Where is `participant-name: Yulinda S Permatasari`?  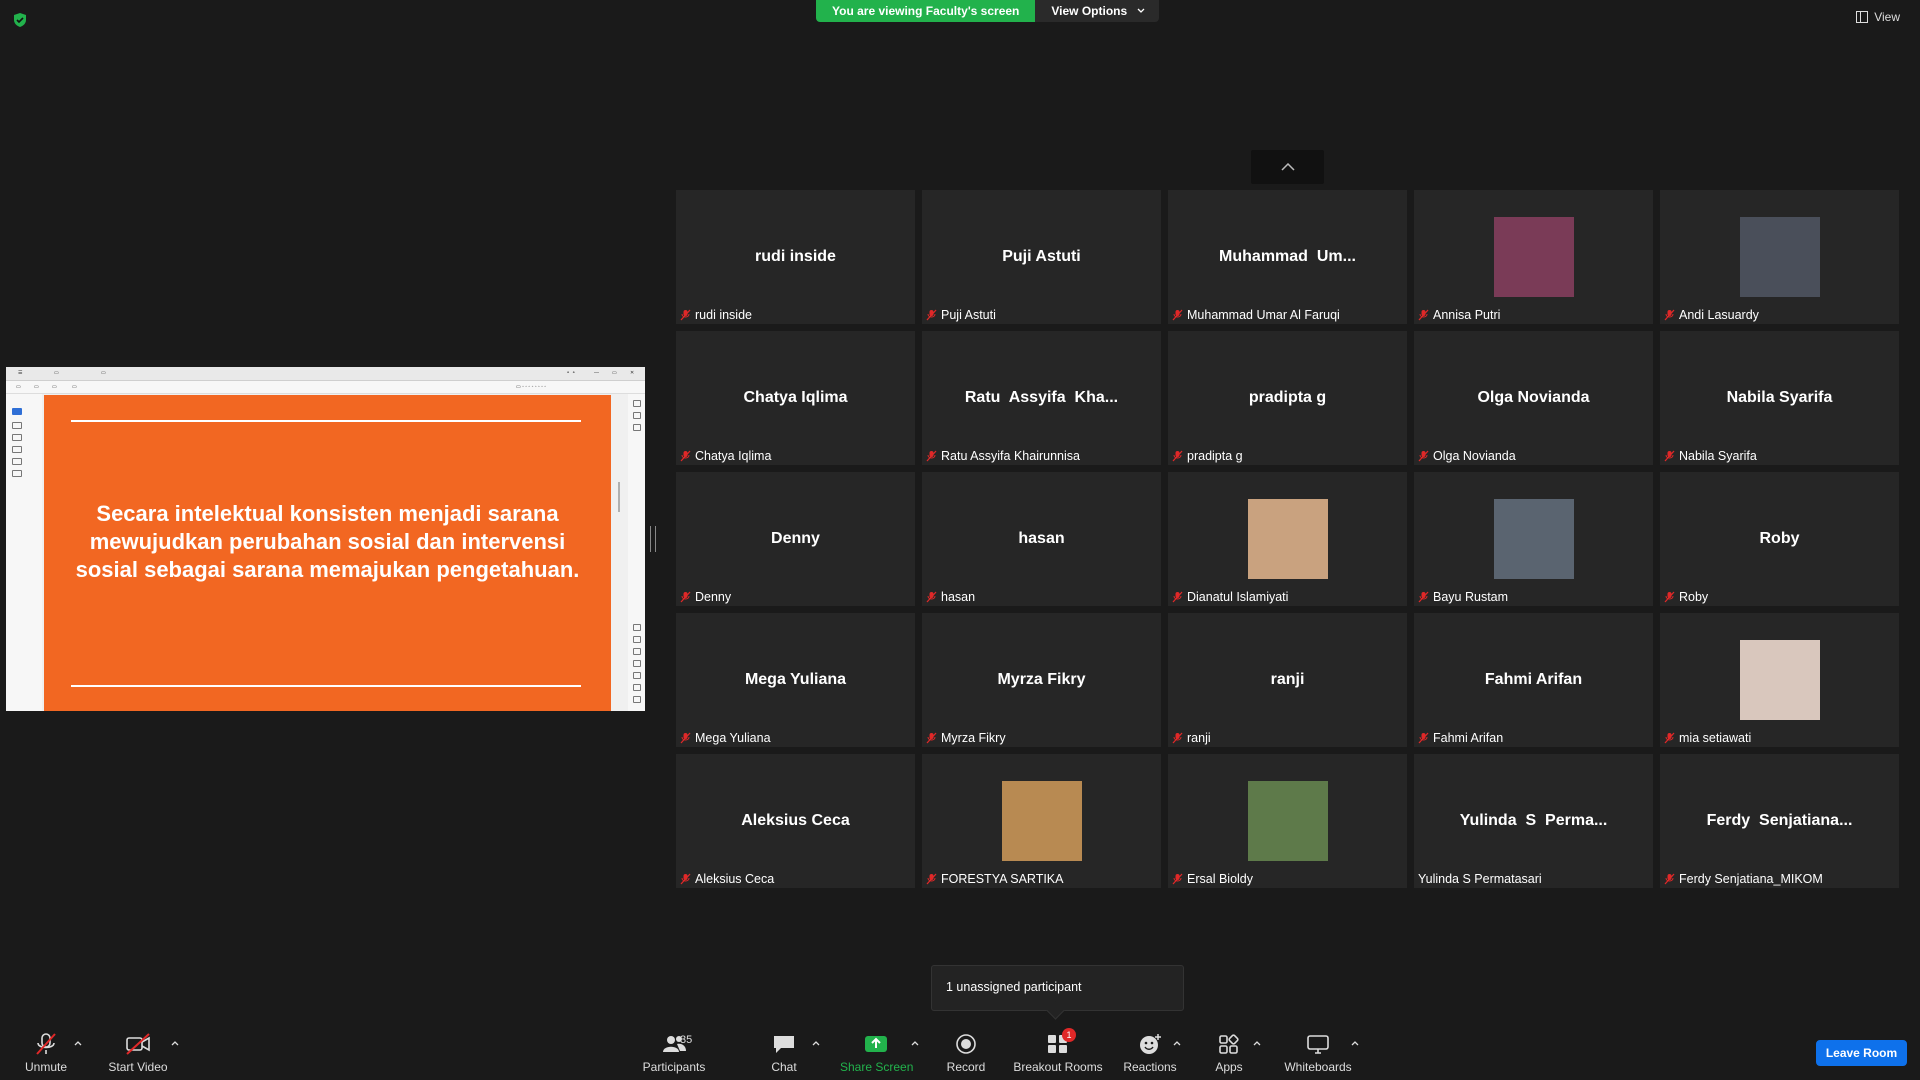 participant-name: Yulinda S Permatasari is located at coordinates (1480, 879).